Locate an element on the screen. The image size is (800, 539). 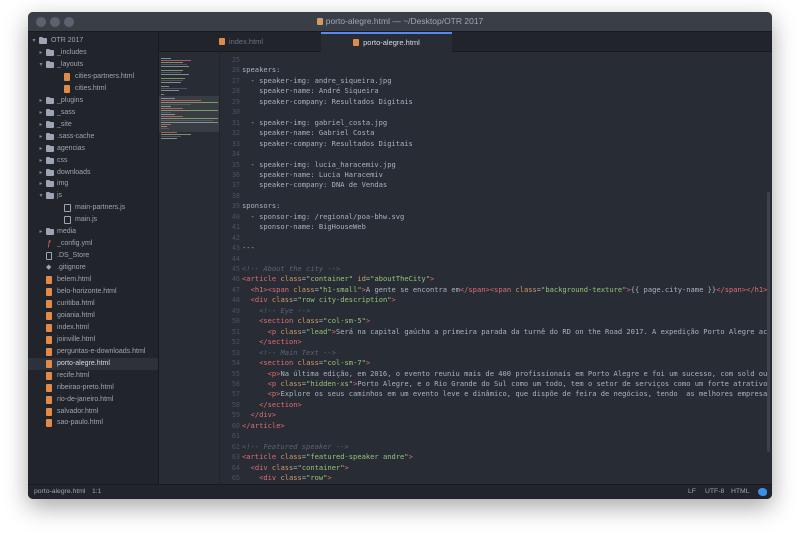
code-line: <section class="col-sm-5"> is located at coordinates (306, 321).